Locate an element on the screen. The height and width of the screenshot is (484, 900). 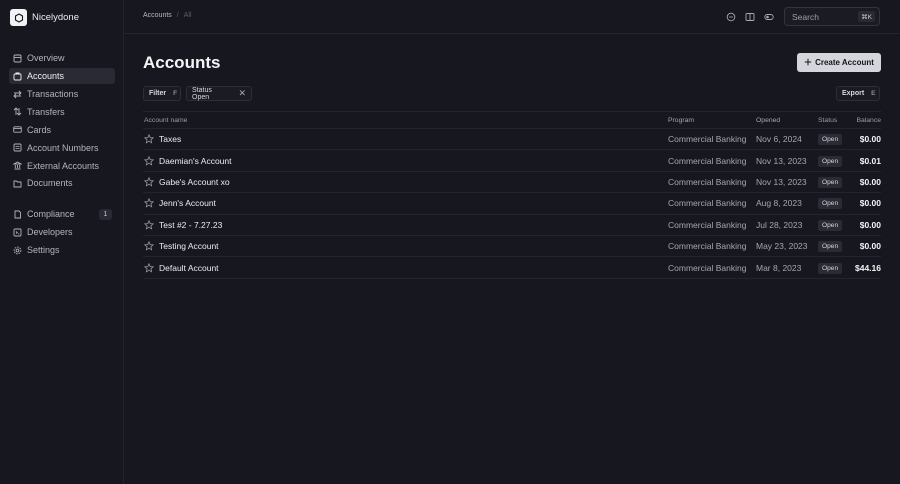
column-header-name: Account name is located at coordinates (405, 120).